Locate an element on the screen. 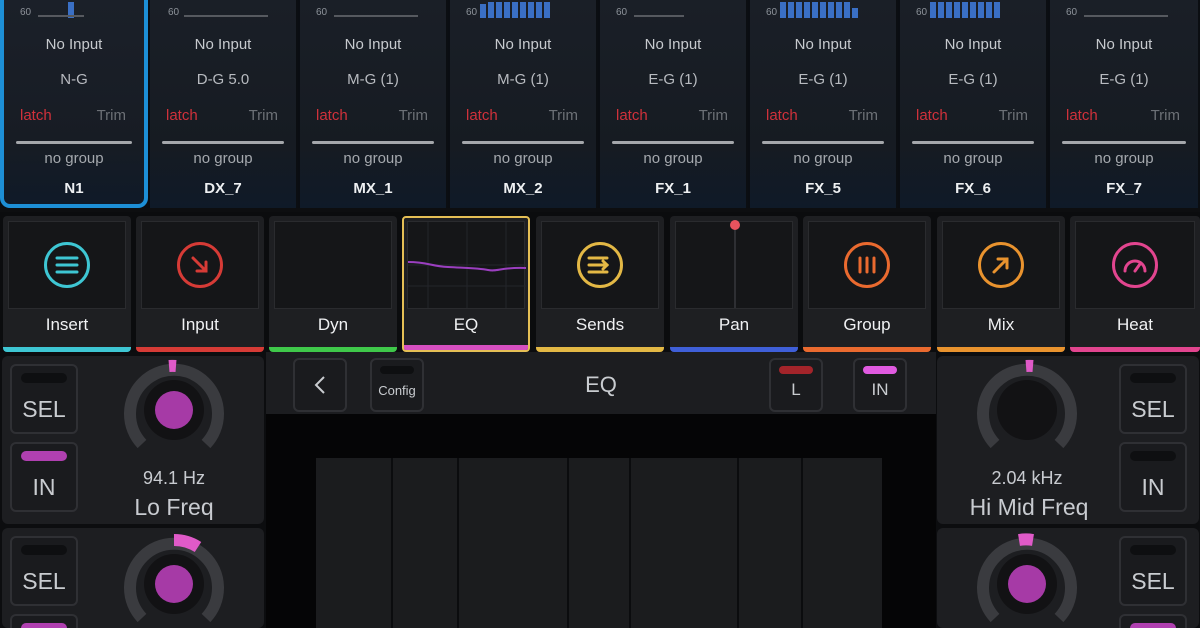 This screenshot has width=1200, height=628. tab-pan: Pan is located at coordinates (734, 284).